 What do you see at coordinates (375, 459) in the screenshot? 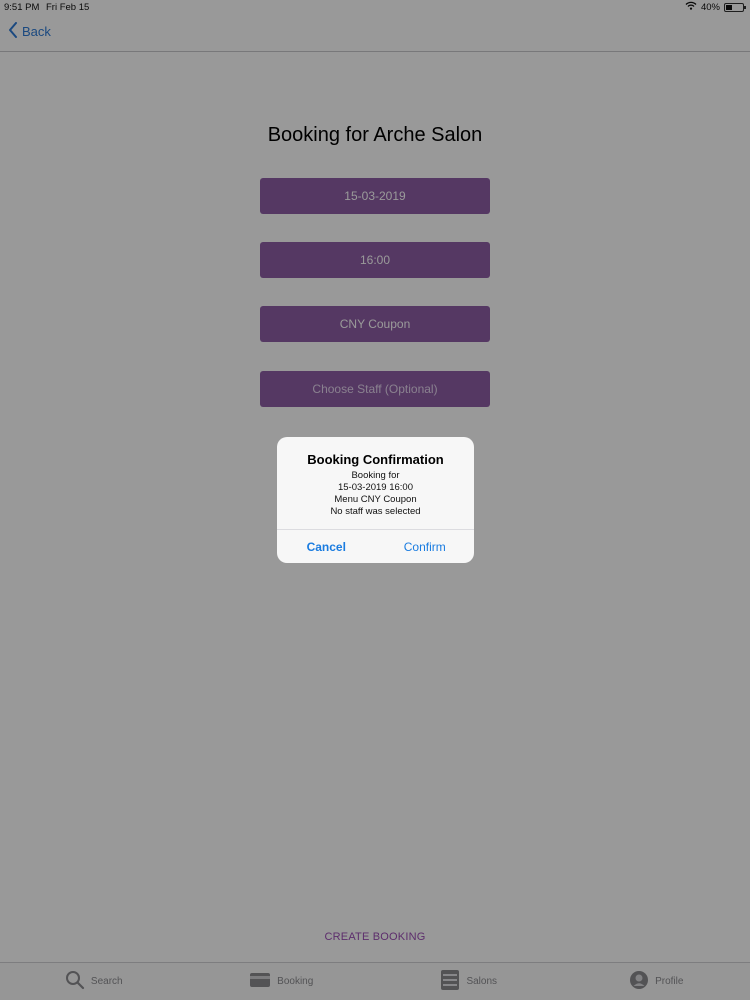
I see `dialog-title: Booking Confirmation` at bounding box center [375, 459].